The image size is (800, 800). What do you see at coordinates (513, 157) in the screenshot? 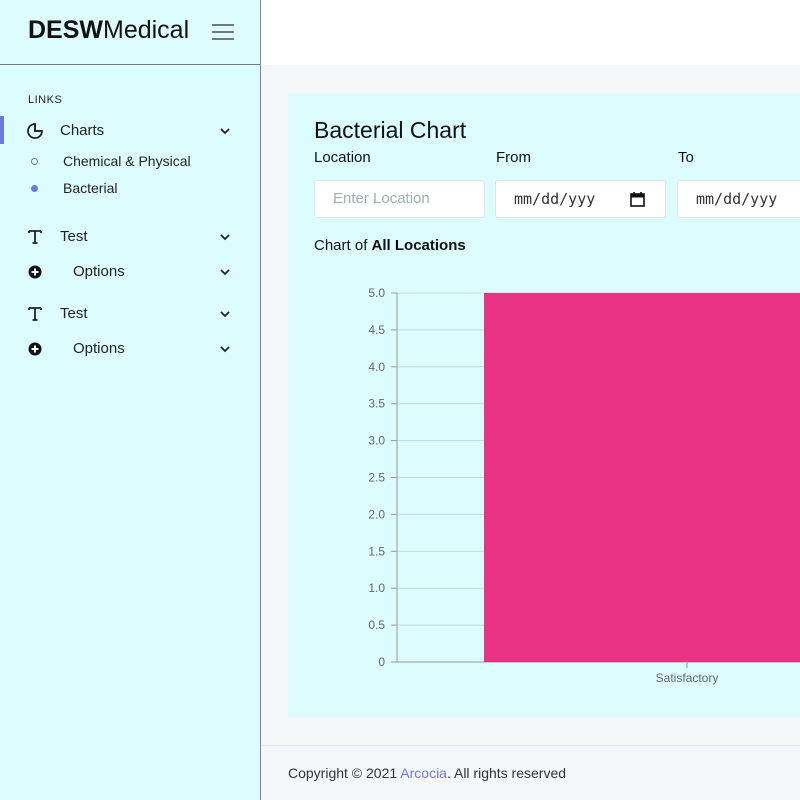
I see `from-label: From` at bounding box center [513, 157].